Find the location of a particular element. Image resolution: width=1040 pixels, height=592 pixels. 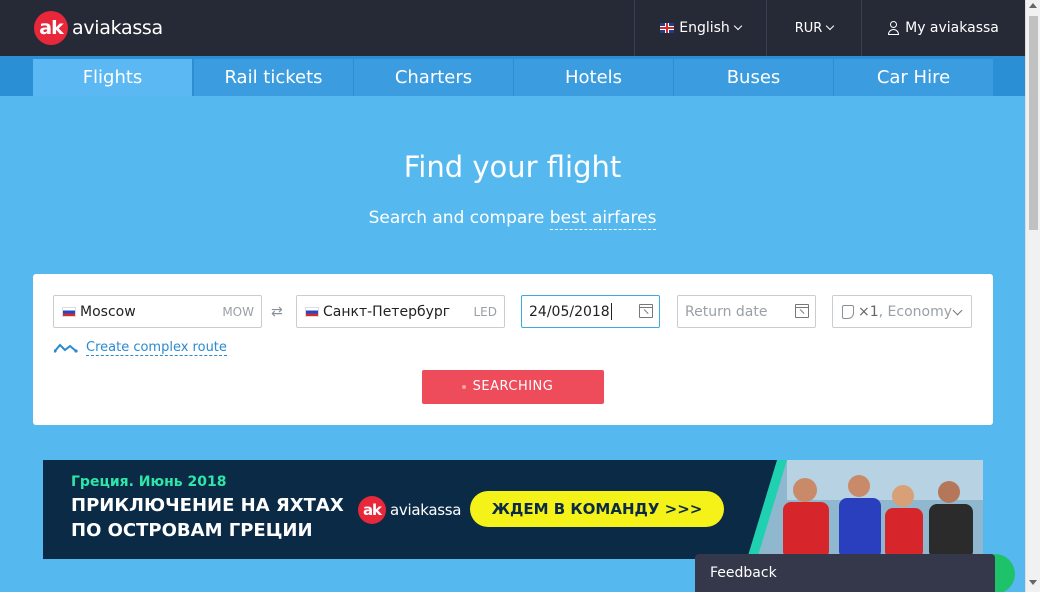

user-icon is located at coordinates (894, 28).